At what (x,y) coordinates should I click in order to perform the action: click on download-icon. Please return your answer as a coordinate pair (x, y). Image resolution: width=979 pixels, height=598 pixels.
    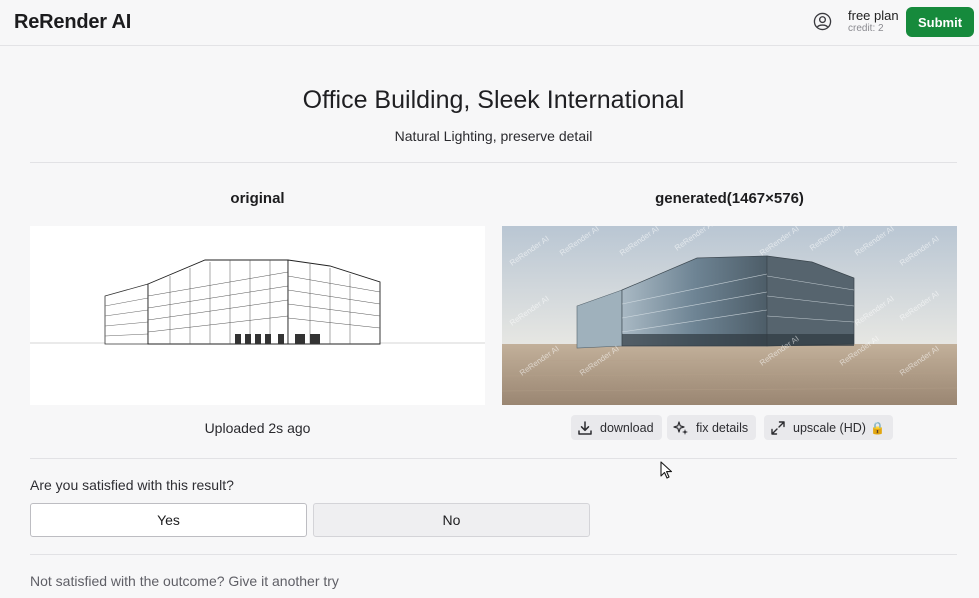
    Looking at the image, I should click on (585, 427).